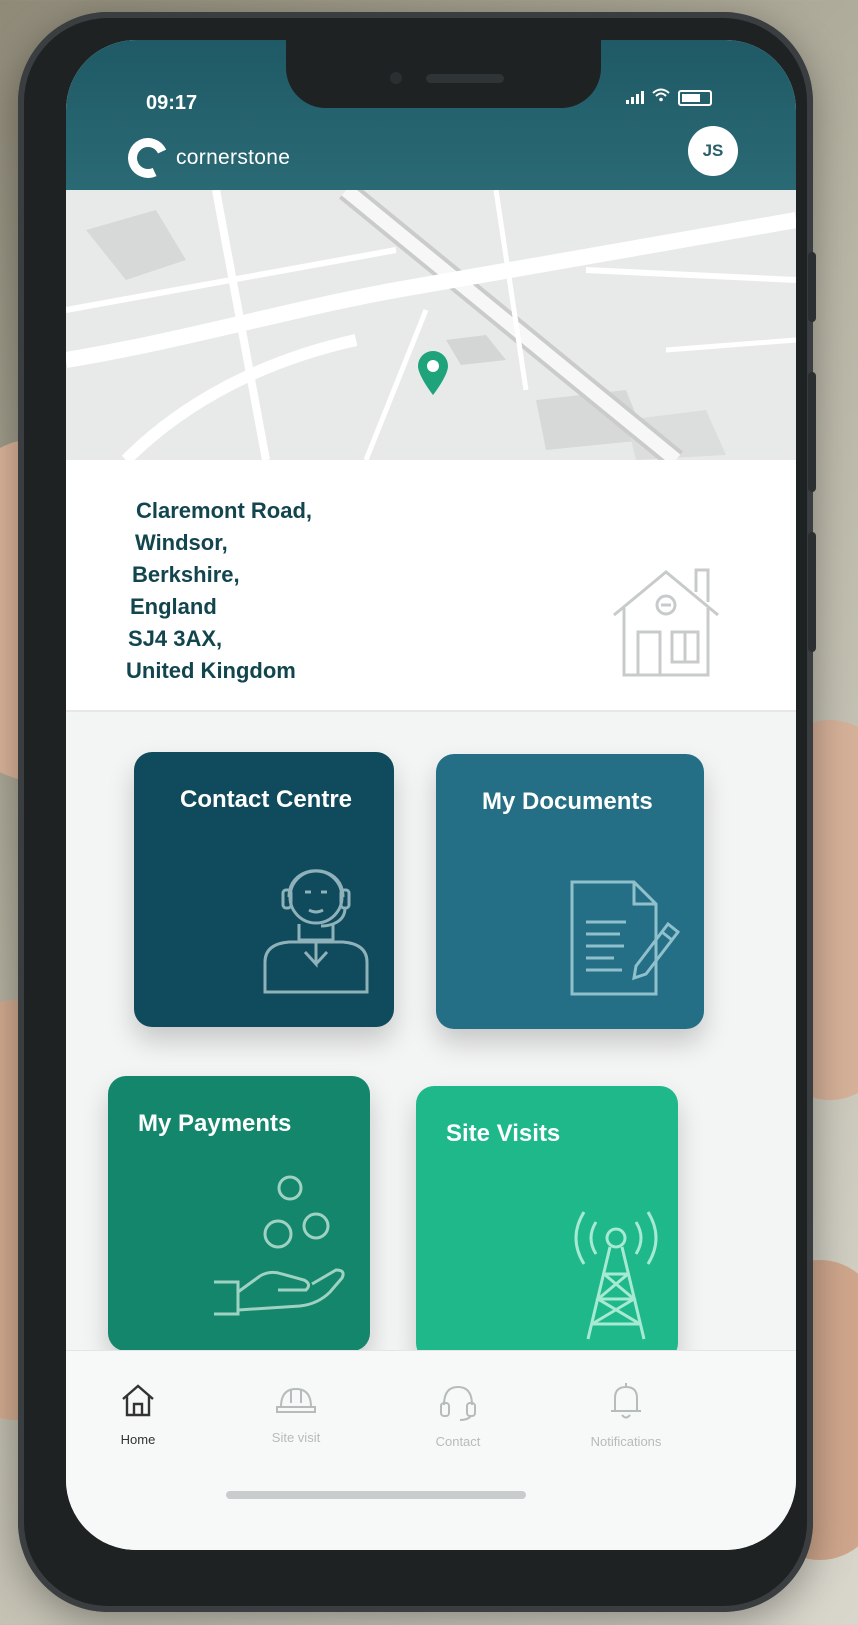 The image size is (858, 1625). Describe the element at coordinates (316, 927) in the screenshot. I see `agent-headset-icon` at that location.